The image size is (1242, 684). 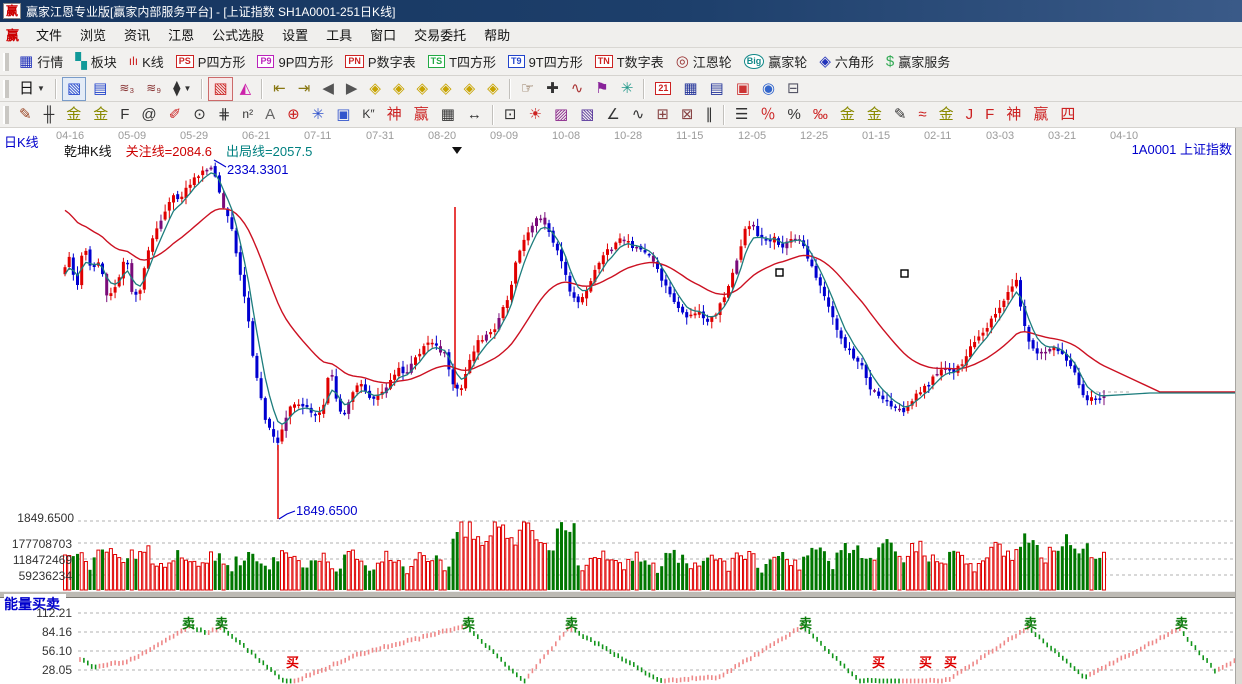 What do you see at coordinates (32, 89) in the screenshot?
I see `period-day-button: 日 ▼` at bounding box center [32, 89].